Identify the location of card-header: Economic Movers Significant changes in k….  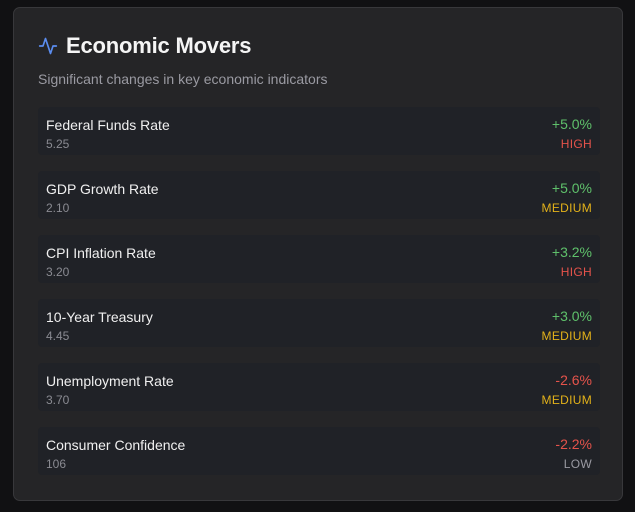
(318, 59).